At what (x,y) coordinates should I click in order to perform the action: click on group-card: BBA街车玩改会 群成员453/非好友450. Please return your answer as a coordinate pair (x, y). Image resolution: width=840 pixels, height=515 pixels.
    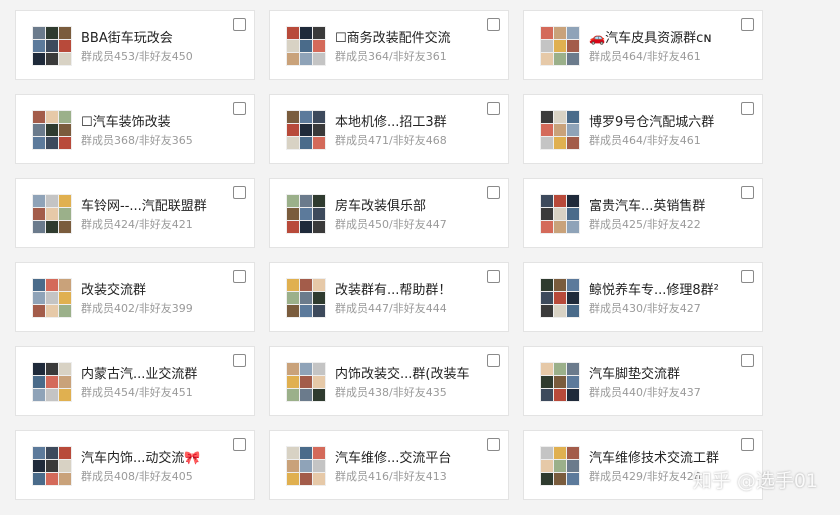
    Looking at the image, I should click on (135, 45).